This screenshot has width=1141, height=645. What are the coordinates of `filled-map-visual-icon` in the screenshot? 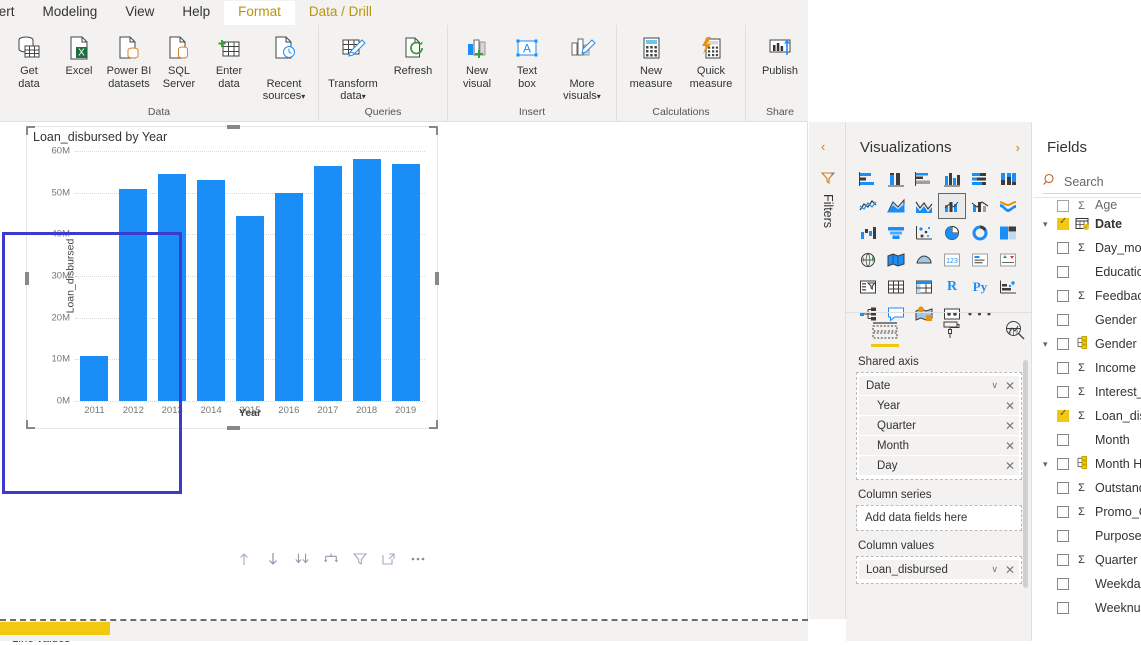 It's located at (896, 260).